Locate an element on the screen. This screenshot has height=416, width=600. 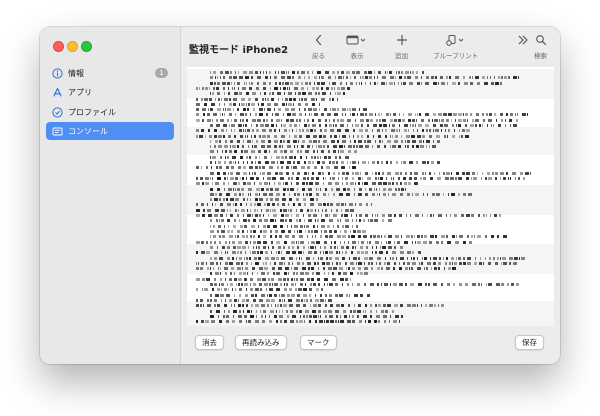
sidebar-item-label: プロファイル is located at coordinates (92, 112).